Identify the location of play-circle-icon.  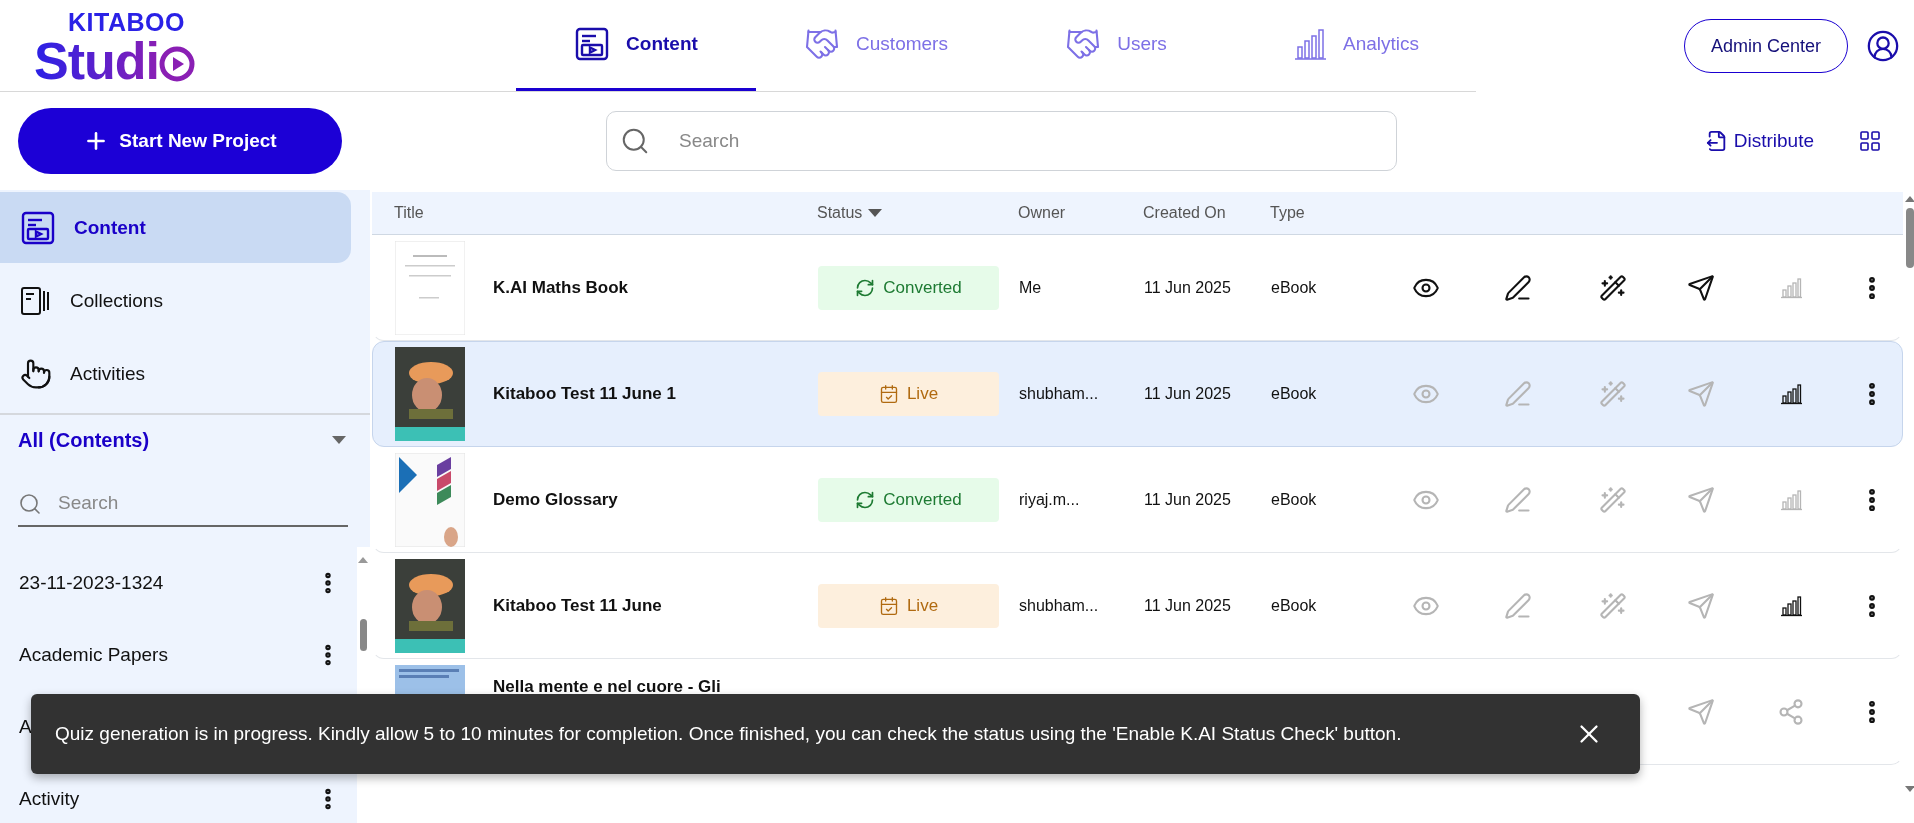
(177, 64).